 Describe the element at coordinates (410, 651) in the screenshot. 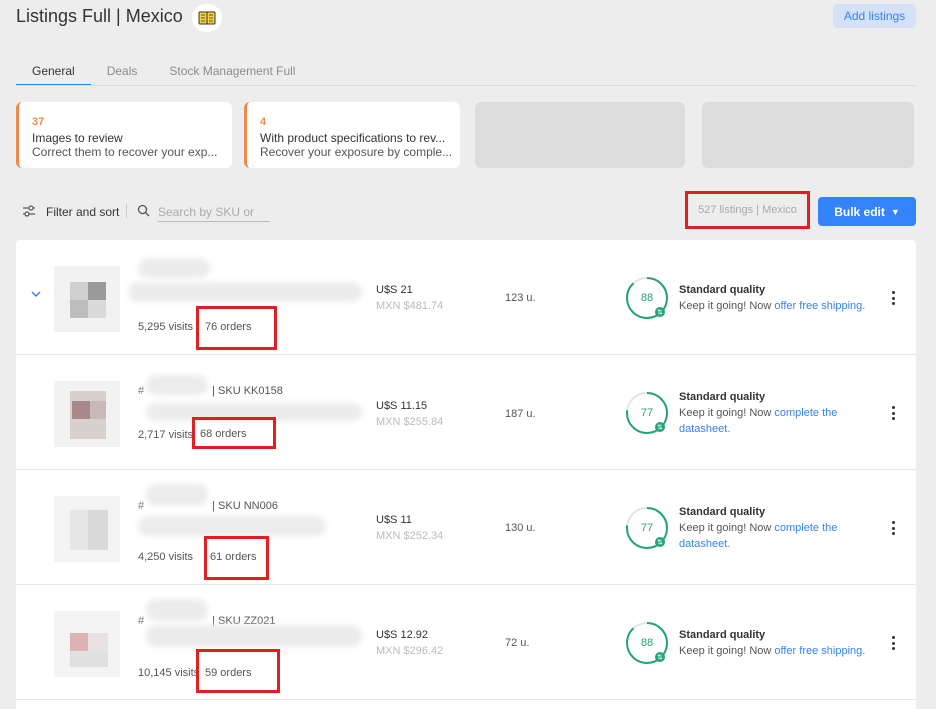

I see `price-mxn: MXN $296.42` at that location.